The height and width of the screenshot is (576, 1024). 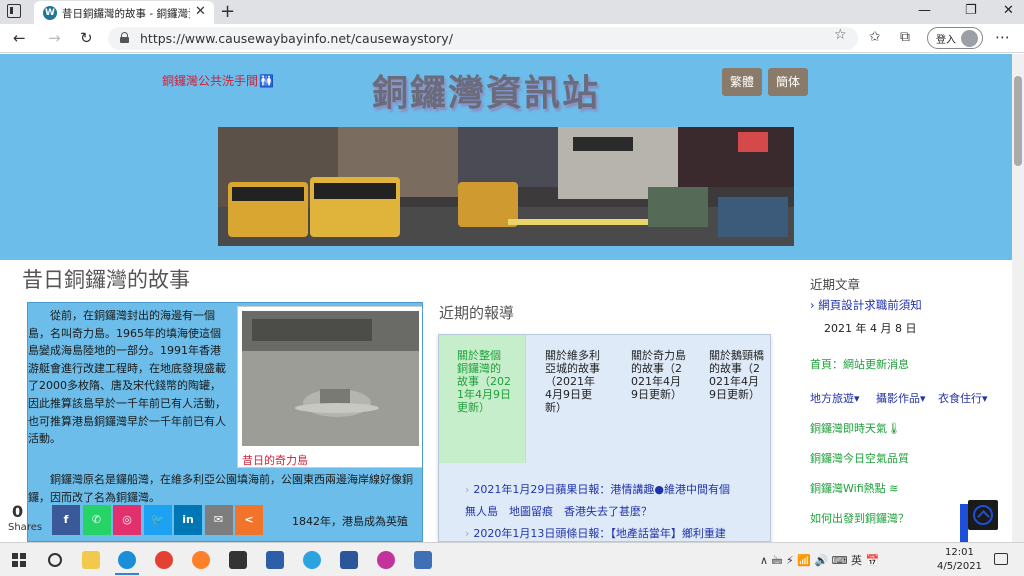 I want to click on wordpress-favicon-icon: W, so click(x=50, y=13).